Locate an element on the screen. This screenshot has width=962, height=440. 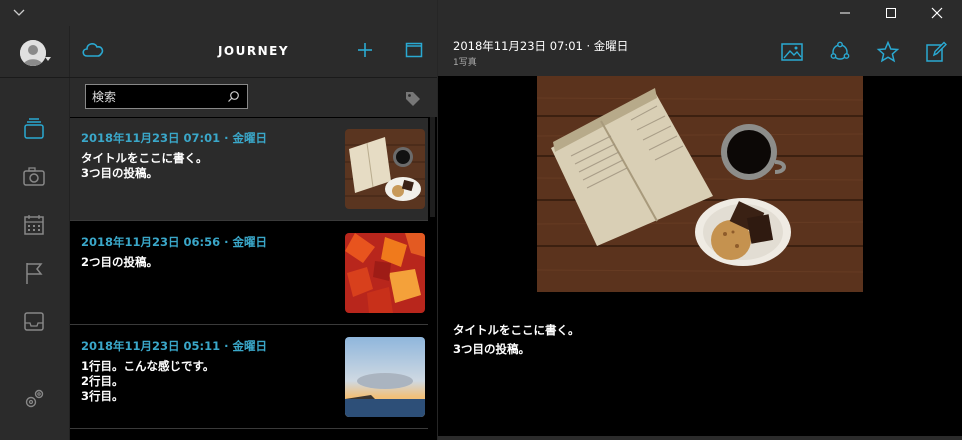
list-header: JOURNEY is located at coordinates (253, 51).